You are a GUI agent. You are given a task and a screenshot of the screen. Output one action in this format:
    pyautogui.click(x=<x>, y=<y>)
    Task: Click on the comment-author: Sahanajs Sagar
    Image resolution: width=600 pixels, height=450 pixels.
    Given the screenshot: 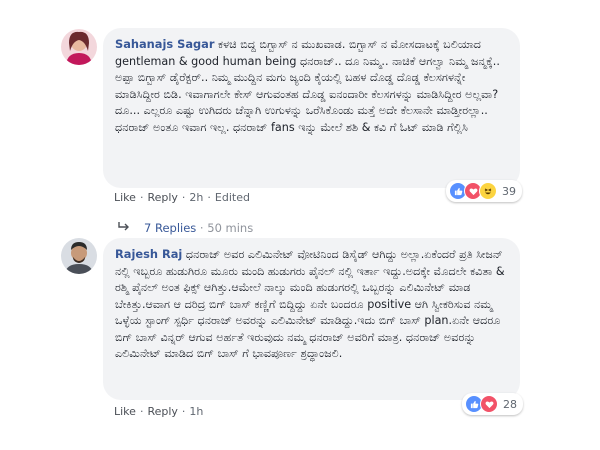 What is the action you would take?
    pyautogui.click(x=164, y=44)
    